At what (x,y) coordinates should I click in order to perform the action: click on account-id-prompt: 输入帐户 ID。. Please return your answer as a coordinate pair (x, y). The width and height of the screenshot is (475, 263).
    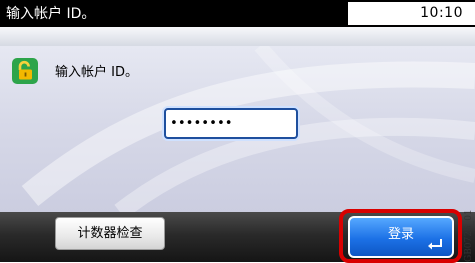
    Looking at the image, I should click on (96, 72).